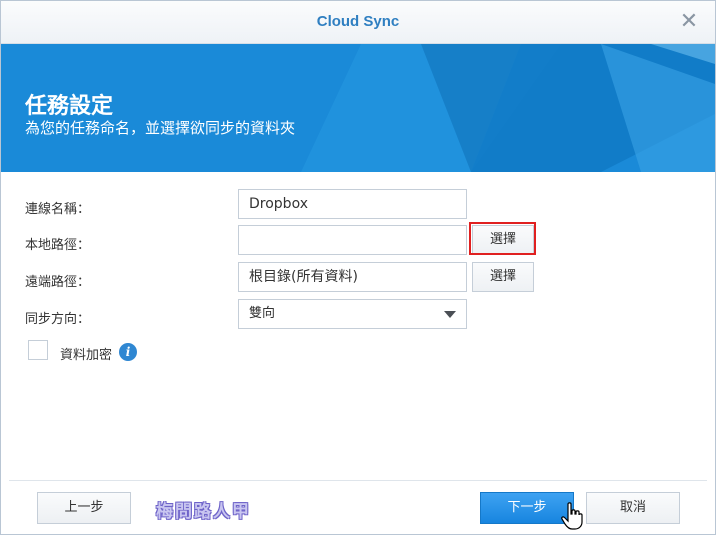 The image size is (716, 535). What do you see at coordinates (84, 508) in the screenshot?
I see `back-button: 上一步` at bounding box center [84, 508].